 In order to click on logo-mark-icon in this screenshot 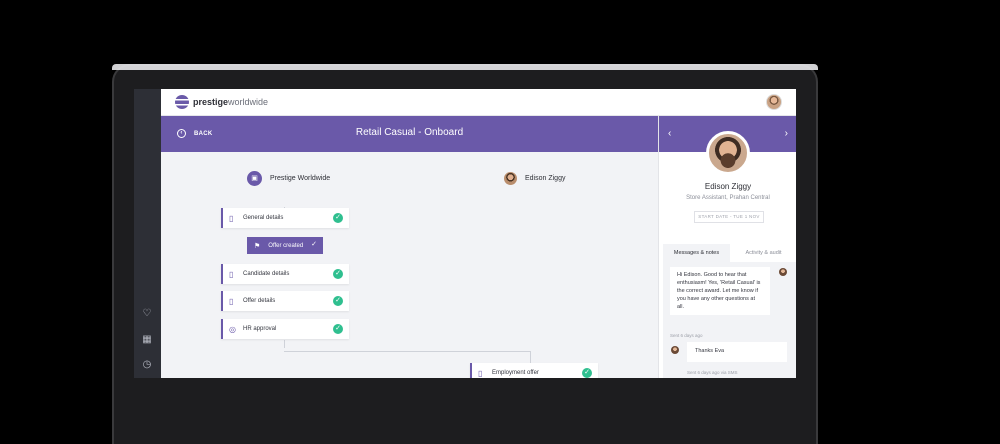, I will do `click(182, 102)`.